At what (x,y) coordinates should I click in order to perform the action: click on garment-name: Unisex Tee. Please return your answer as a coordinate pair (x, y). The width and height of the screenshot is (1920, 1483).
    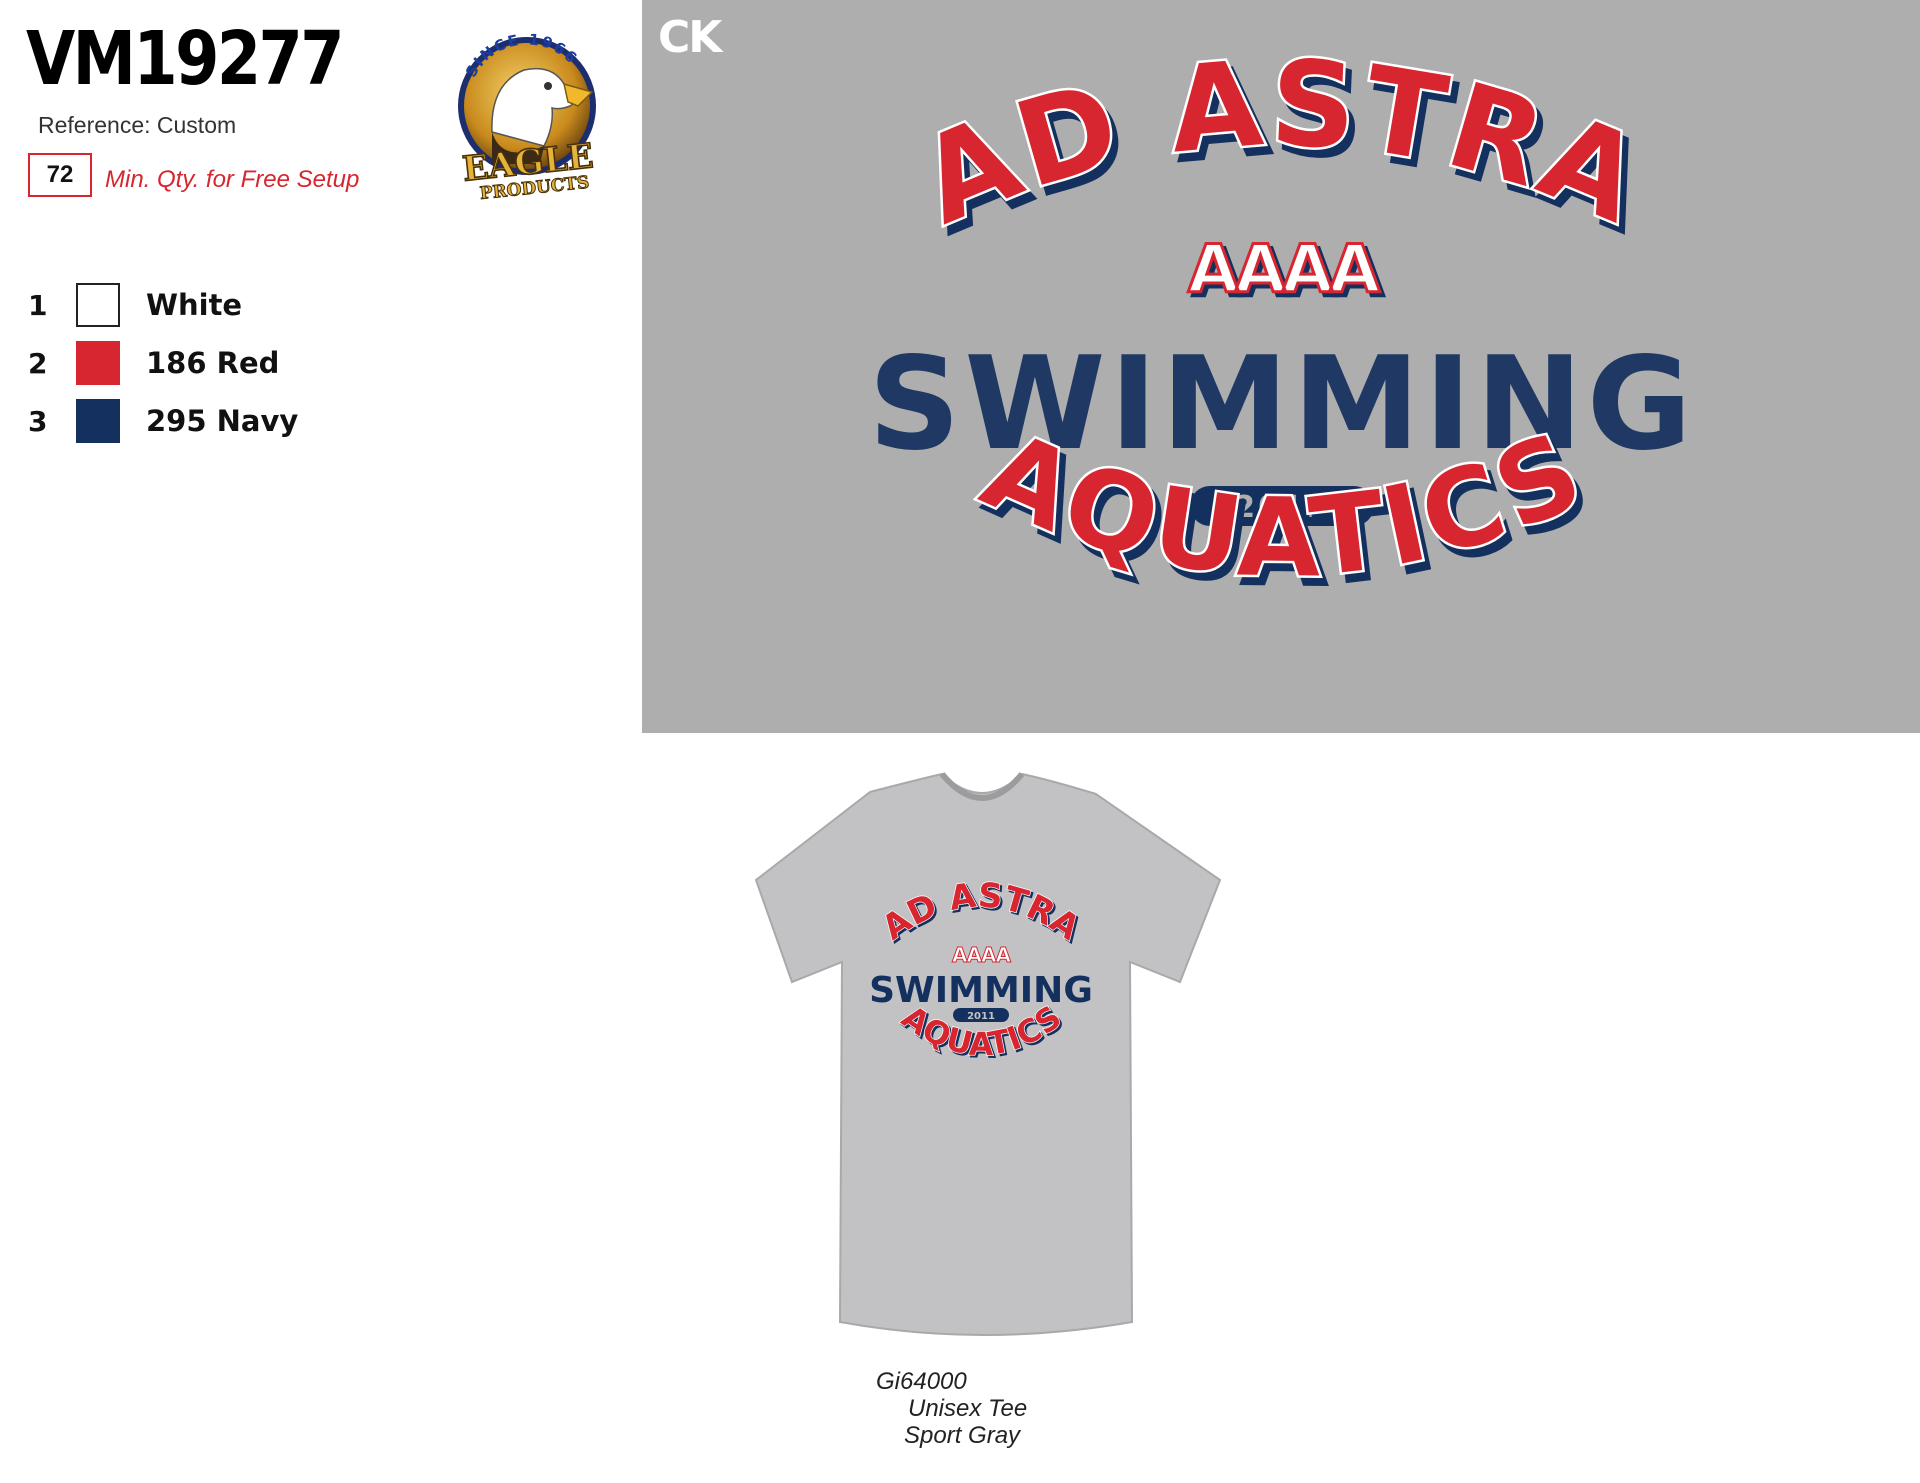
    Looking at the image, I should click on (968, 1408).